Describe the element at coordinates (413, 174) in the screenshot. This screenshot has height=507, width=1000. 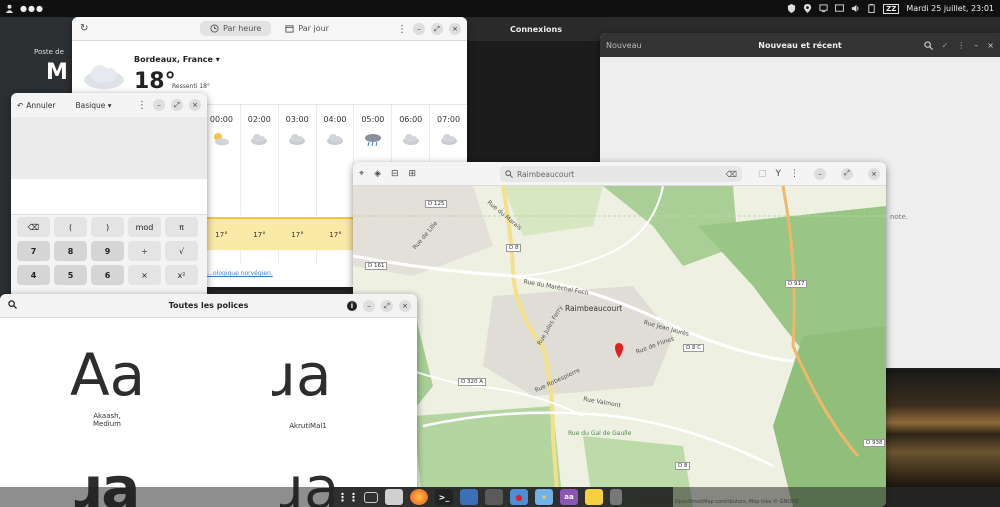
I see `zoom-in-button: ⊞` at that location.